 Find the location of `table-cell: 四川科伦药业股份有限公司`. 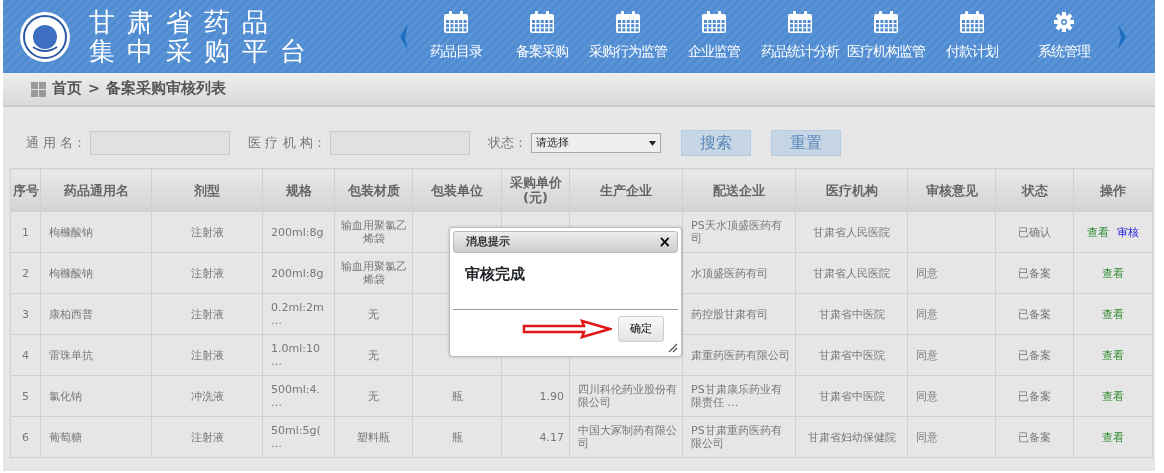

table-cell: 四川科伦药业股份有限公司 is located at coordinates (627, 396).